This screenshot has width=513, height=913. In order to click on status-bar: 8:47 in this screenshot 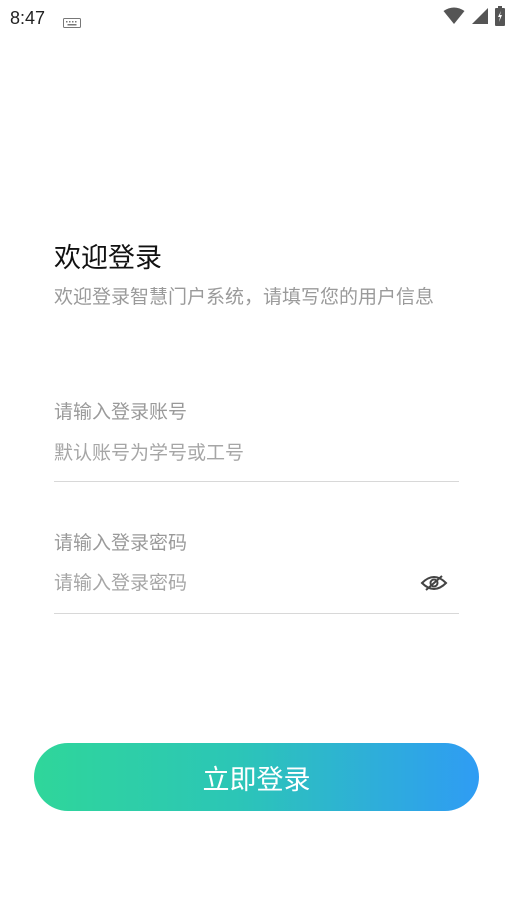, I will do `click(256, 18)`.